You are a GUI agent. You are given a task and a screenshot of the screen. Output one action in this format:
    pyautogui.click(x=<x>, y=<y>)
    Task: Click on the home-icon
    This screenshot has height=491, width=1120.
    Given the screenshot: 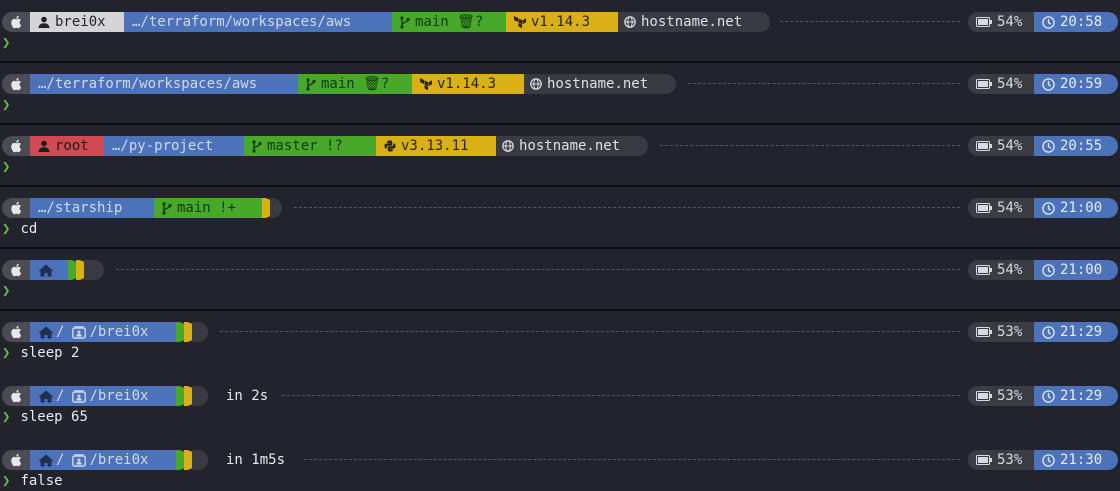 What is the action you would take?
    pyautogui.click(x=46, y=332)
    